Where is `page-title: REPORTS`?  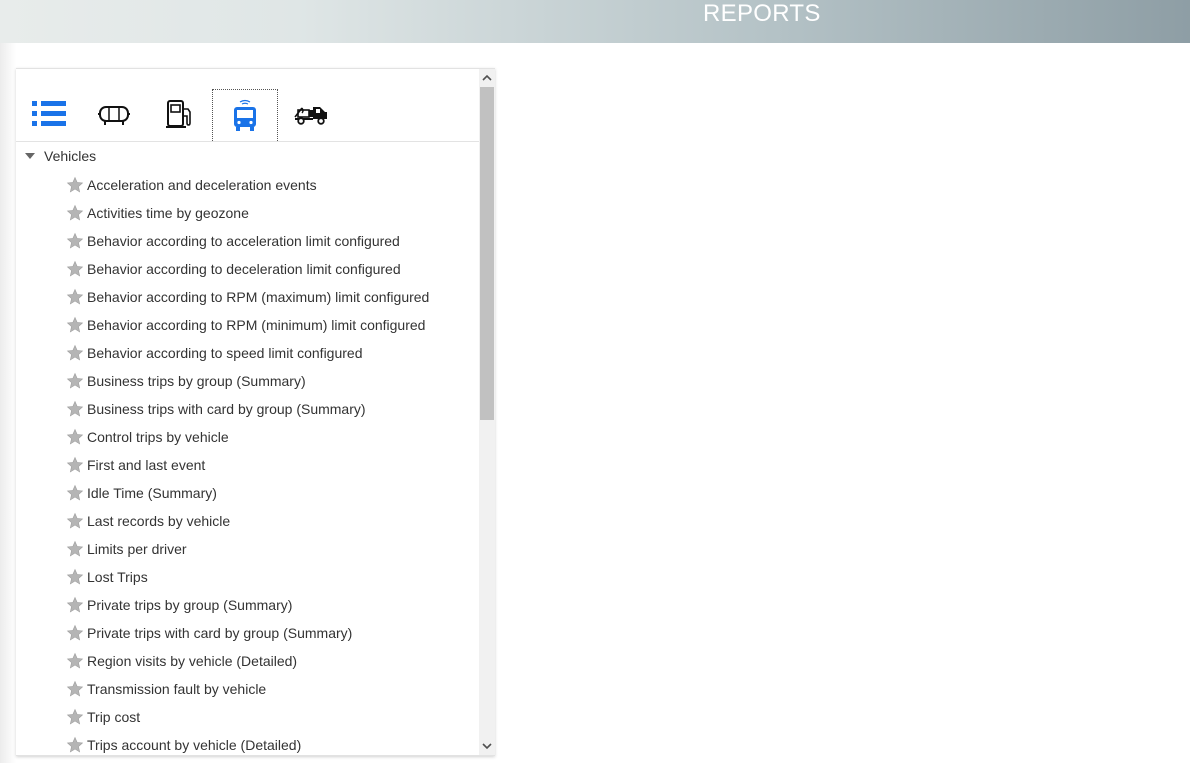
page-title: REPORTS is located at coordinates (762, 13).